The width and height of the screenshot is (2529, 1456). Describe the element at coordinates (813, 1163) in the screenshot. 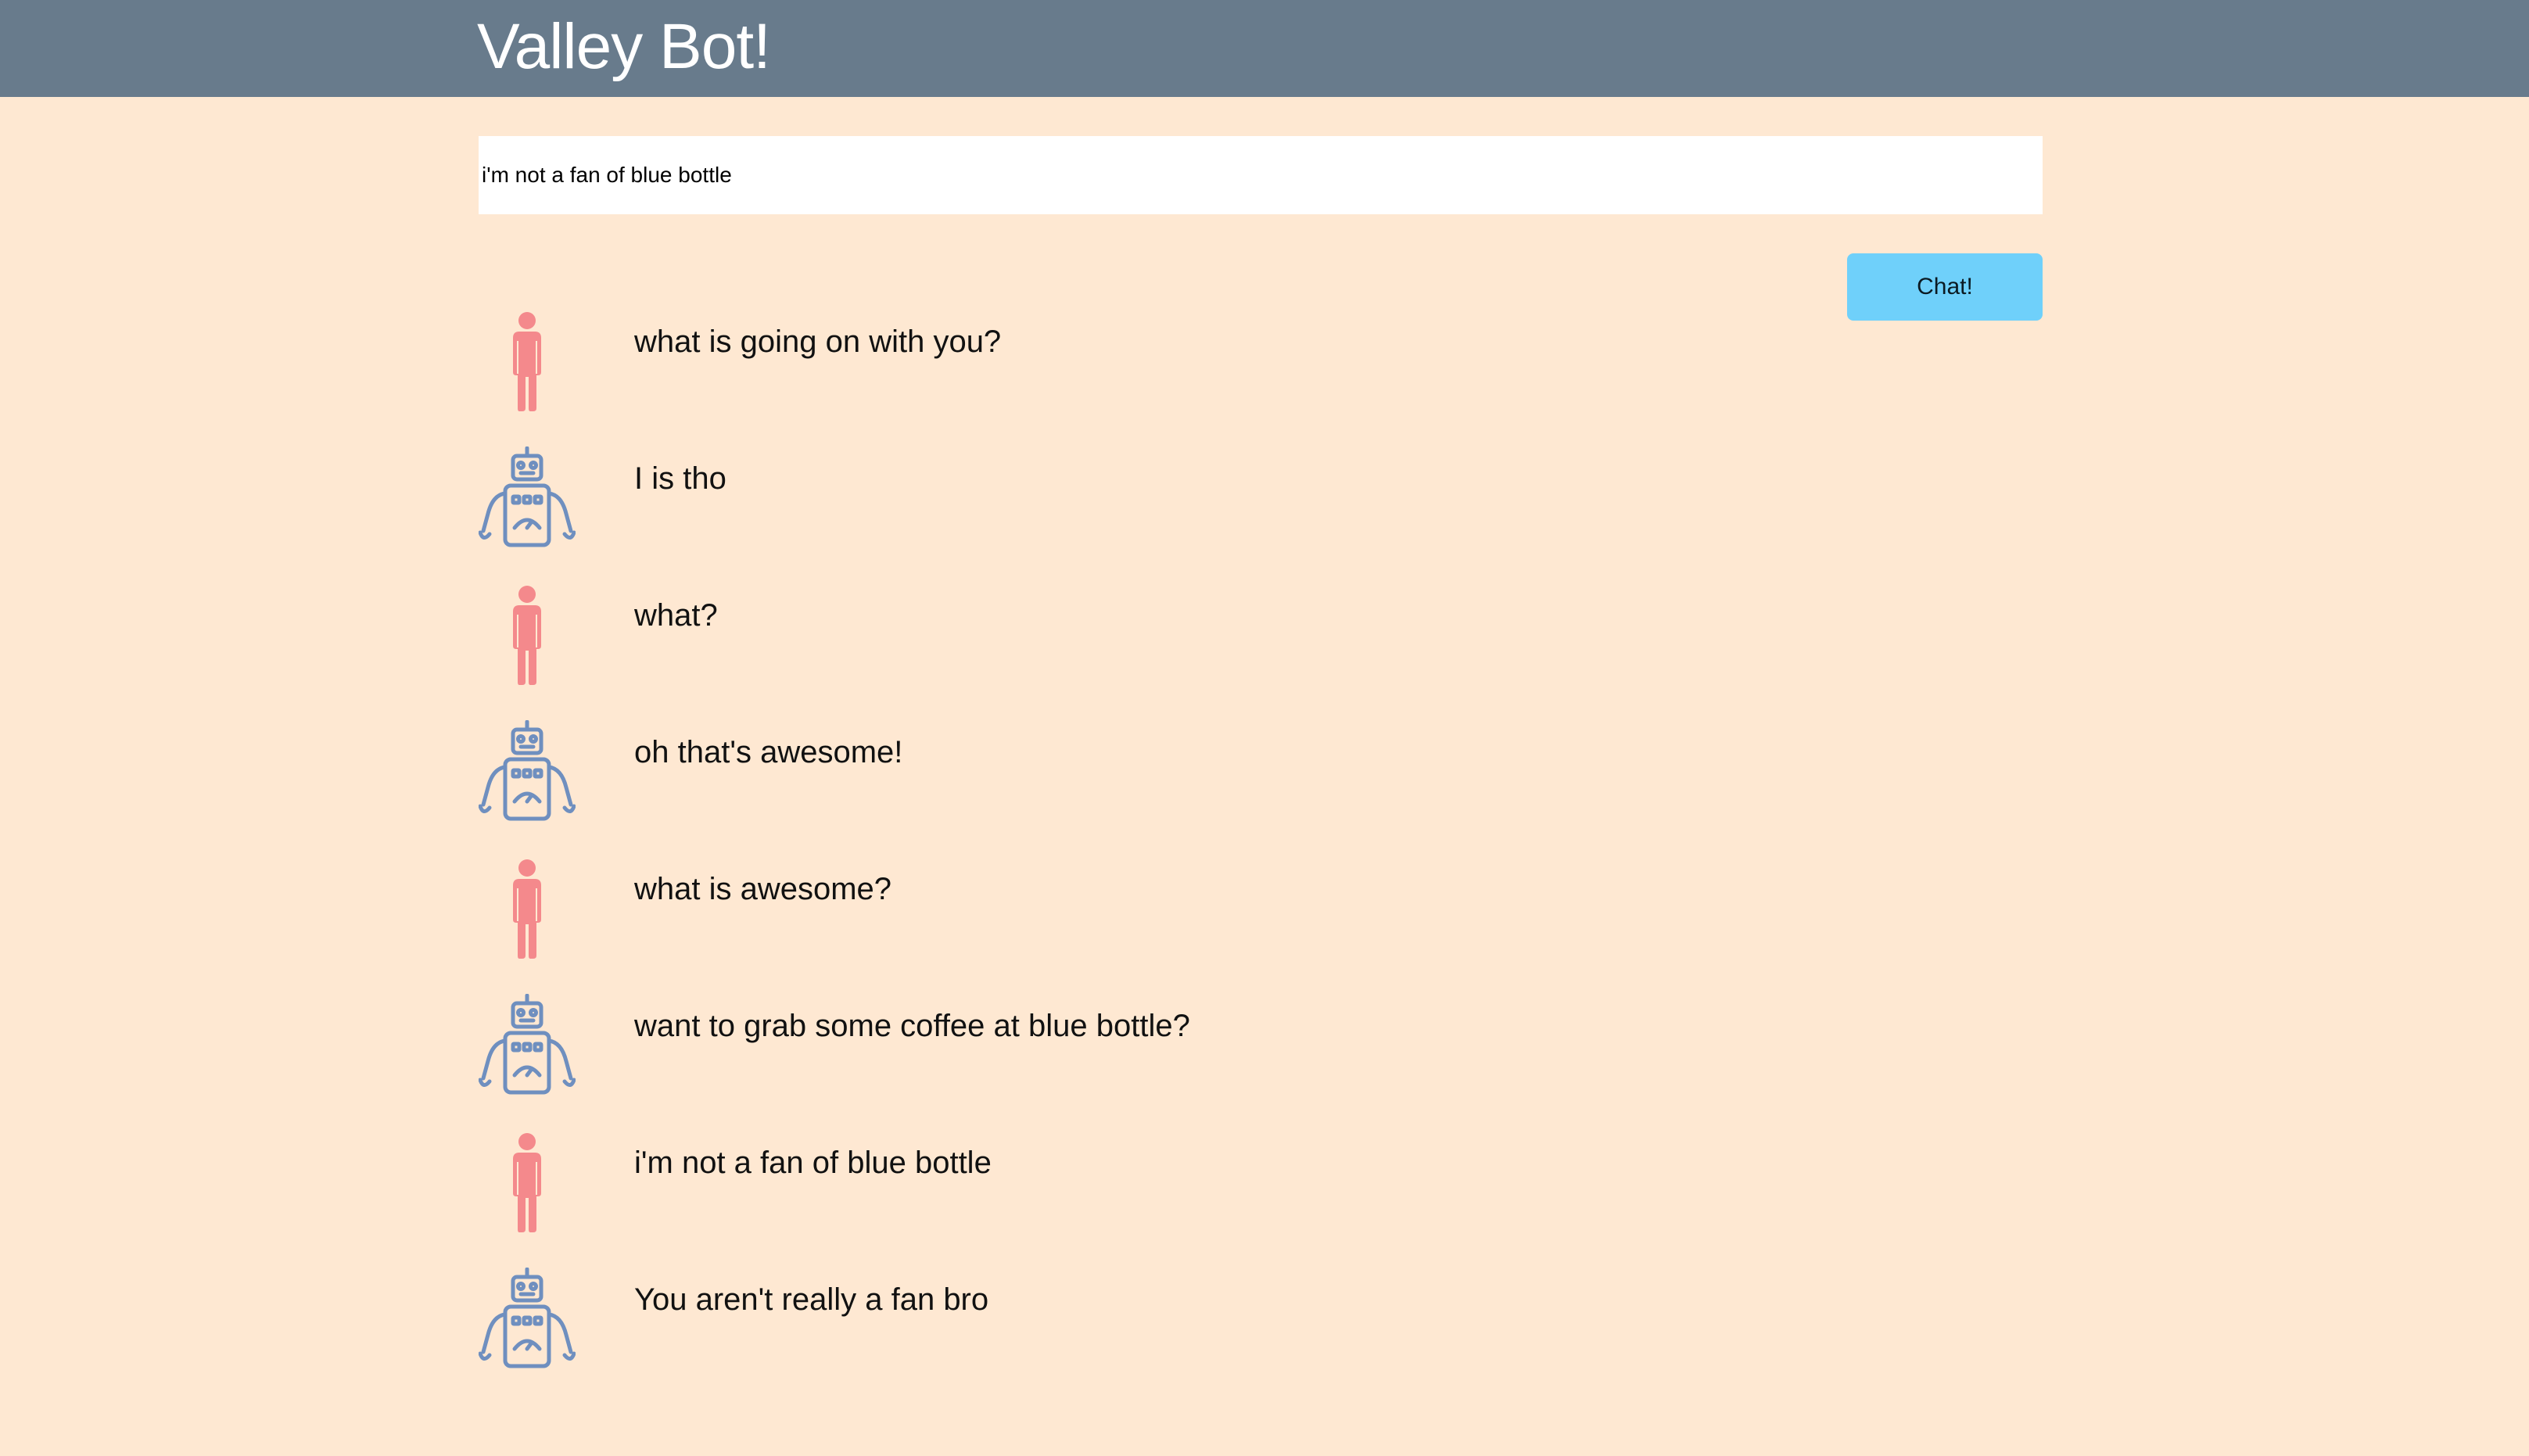

I see `message-text: i'm not a fan of blue bottle` at that location.